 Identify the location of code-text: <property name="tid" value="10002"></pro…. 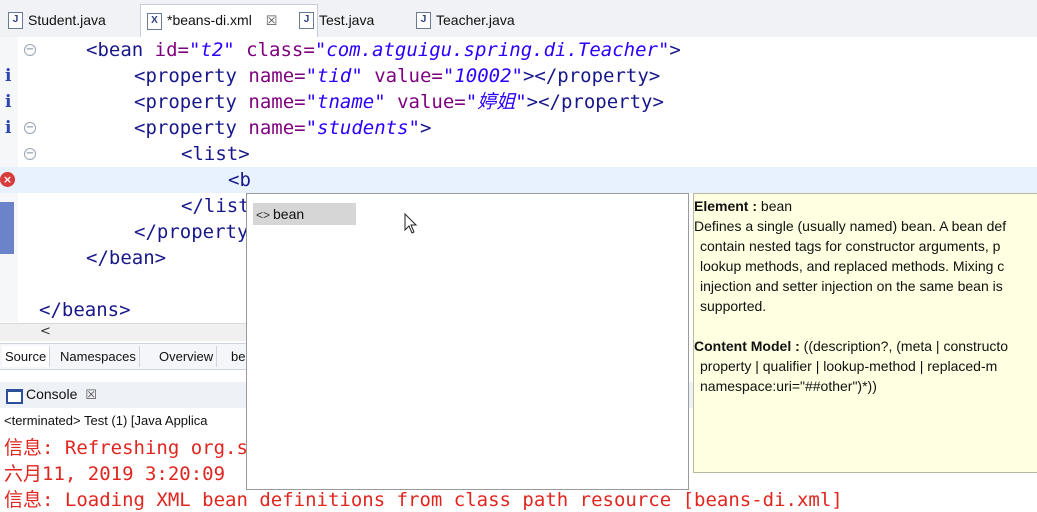
(397, 76).